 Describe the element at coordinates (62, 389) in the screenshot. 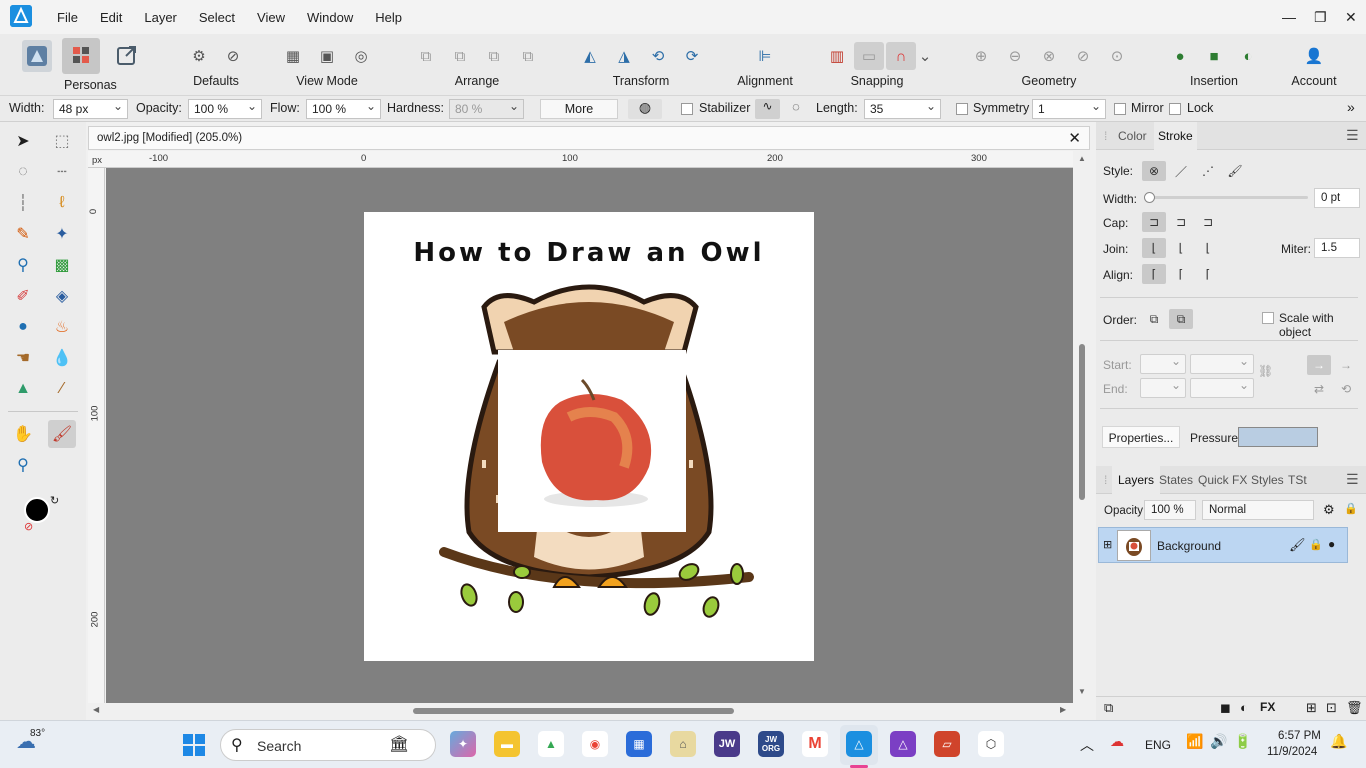

I see `color-picker-icon: ⁄` at that location.